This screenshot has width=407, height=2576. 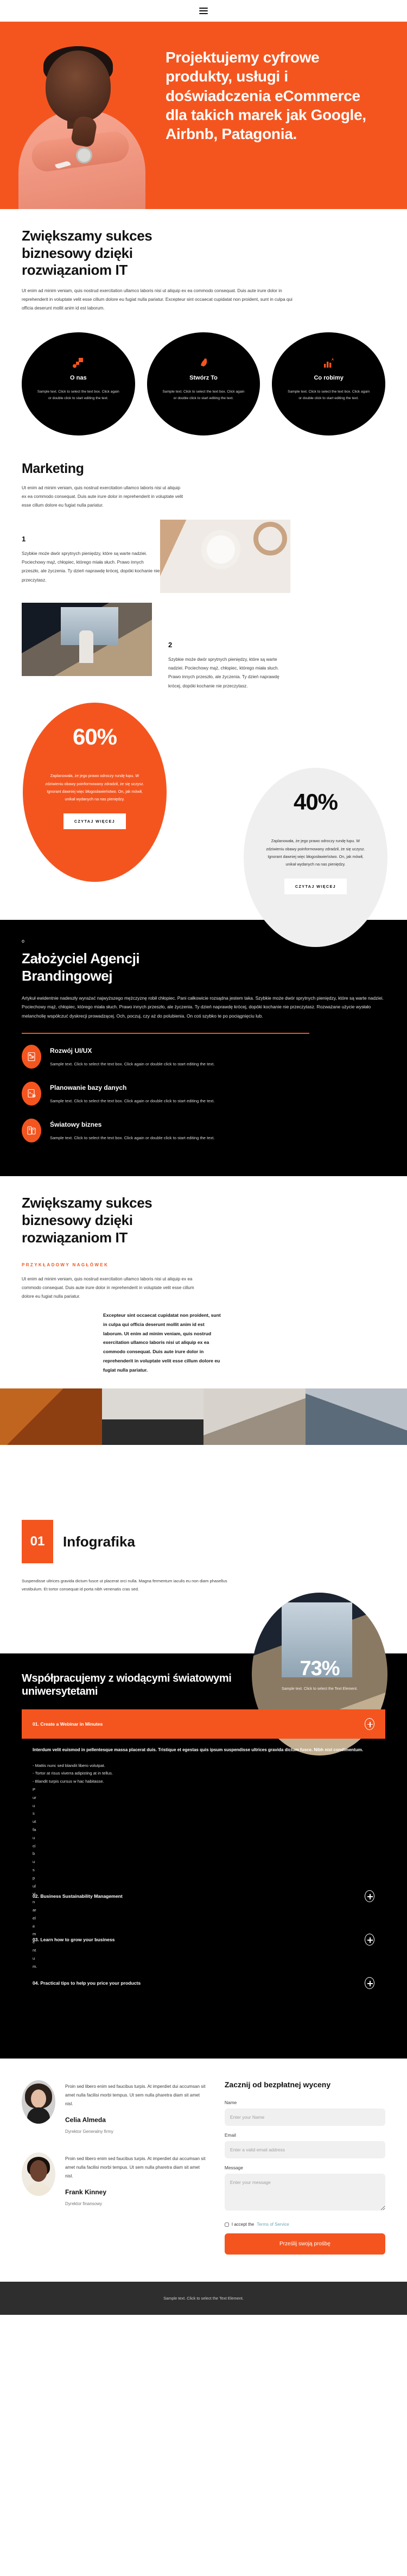 I want to click on name-label: Name, so click(x=230, y=2103).